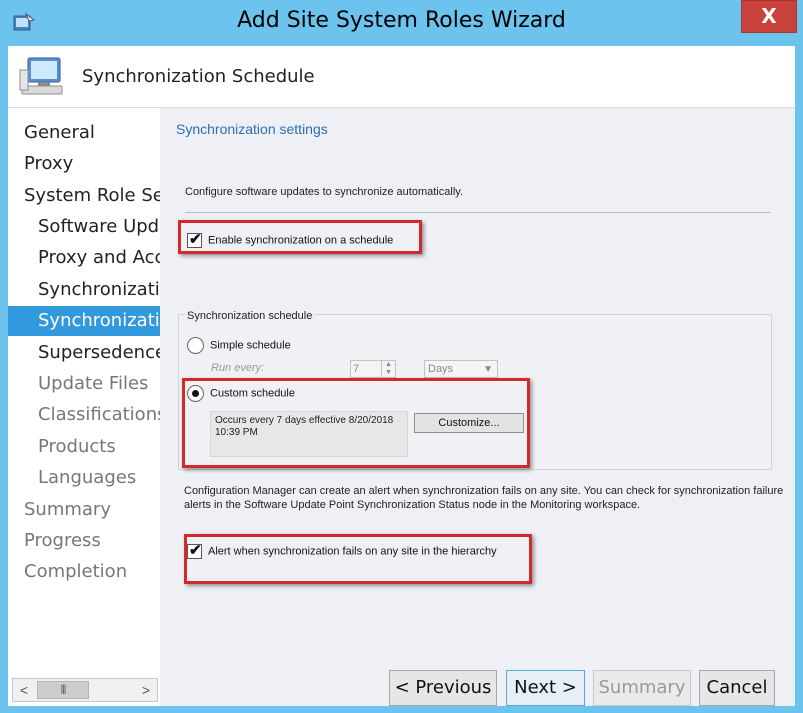 The height and width of the screenshot is (713, 803). Describe the element at coordinates (87, 478) in the screenshot. I see `nav-item-languages: Languages` at that location.